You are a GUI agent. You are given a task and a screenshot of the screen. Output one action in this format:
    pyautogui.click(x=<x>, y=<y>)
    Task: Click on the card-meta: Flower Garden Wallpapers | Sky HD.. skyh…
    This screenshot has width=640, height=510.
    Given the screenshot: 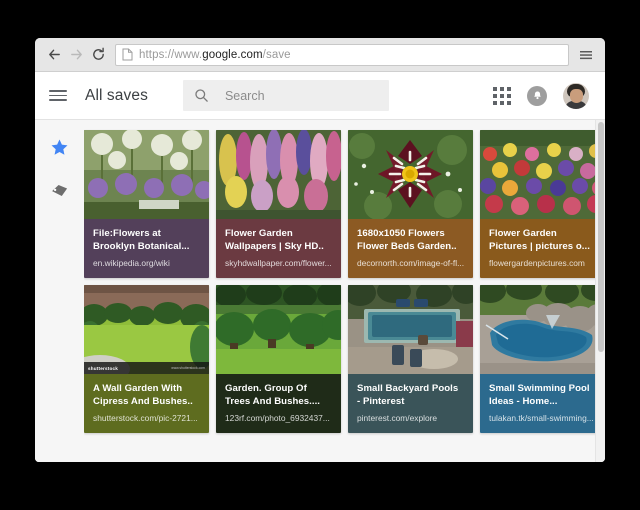 What is the action you would take?
    pyautogui.click(x=278, y=248)
    